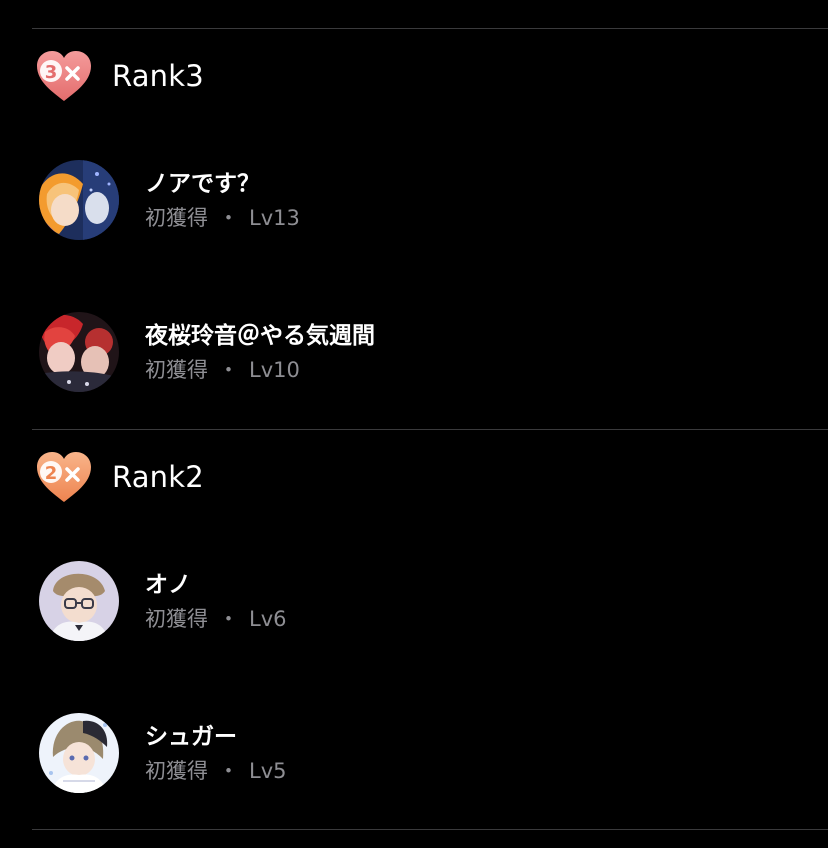  What do you see at coordinates (51, 72) in the screenshot?
I see `rank-badge-number: 3` at bounding box center [51, 72].